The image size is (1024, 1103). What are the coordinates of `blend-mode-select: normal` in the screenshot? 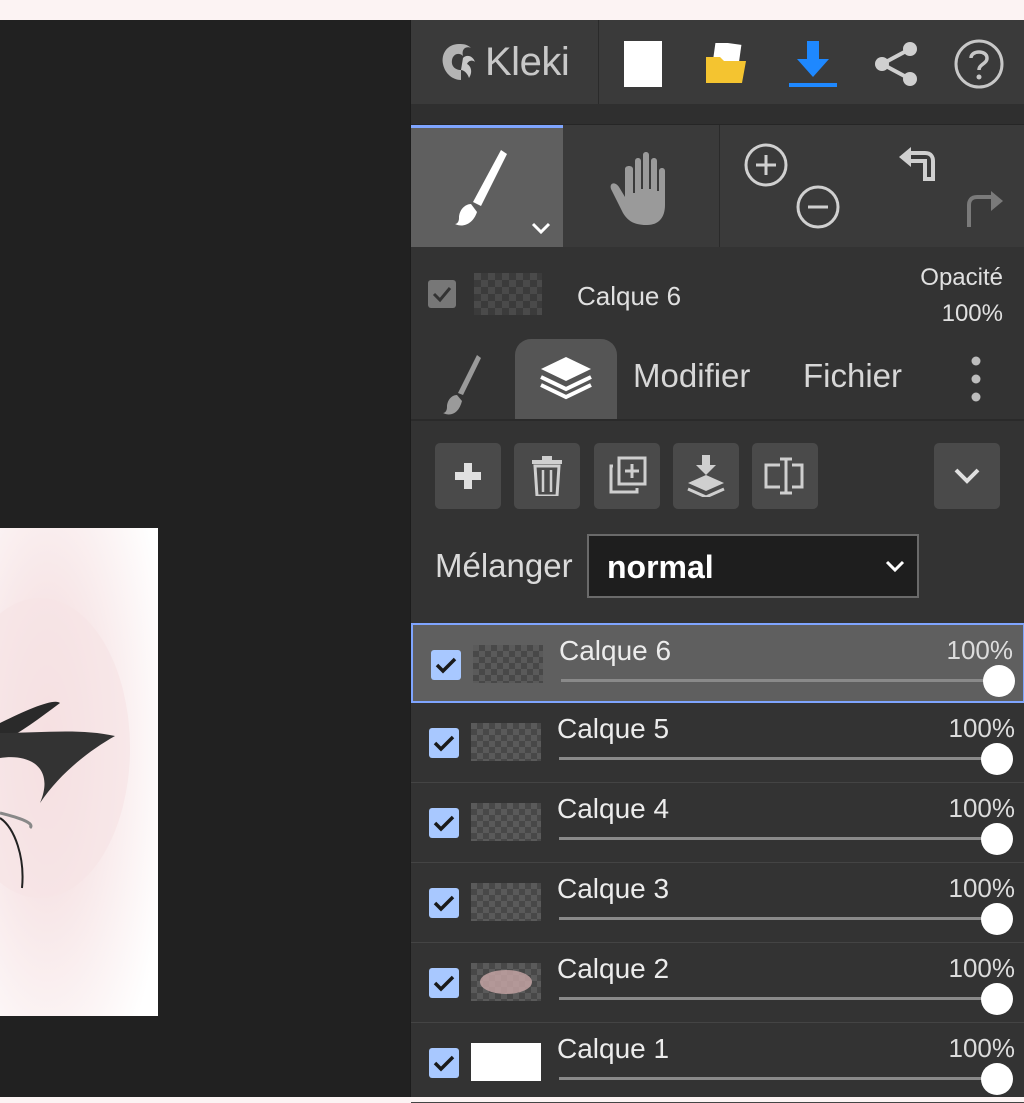 It's located at (753, 566).